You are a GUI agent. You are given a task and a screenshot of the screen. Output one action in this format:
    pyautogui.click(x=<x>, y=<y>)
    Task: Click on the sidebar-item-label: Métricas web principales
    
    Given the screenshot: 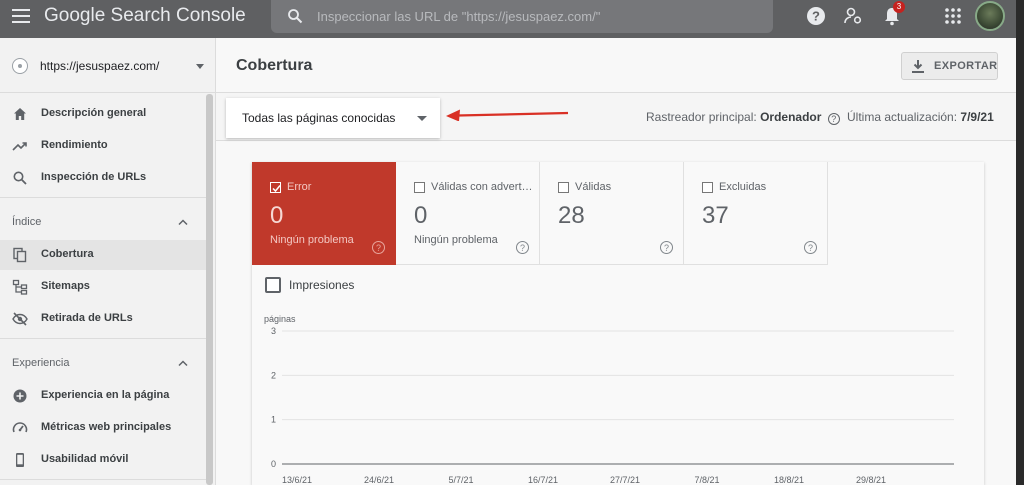 What is the action you would take?
    pyautogui.click(x=106, y=427)
    